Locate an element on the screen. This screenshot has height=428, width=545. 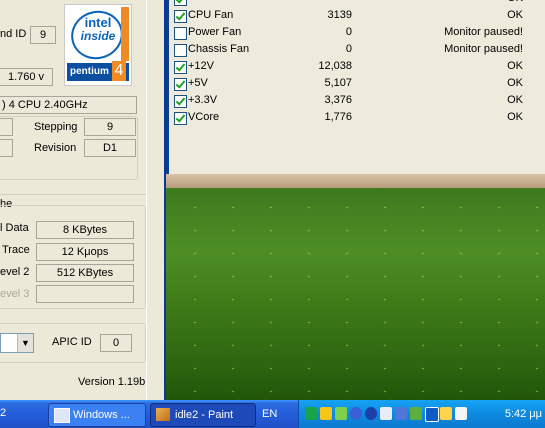
sensor-value: 12,038 is located at coordinates (335, 66).